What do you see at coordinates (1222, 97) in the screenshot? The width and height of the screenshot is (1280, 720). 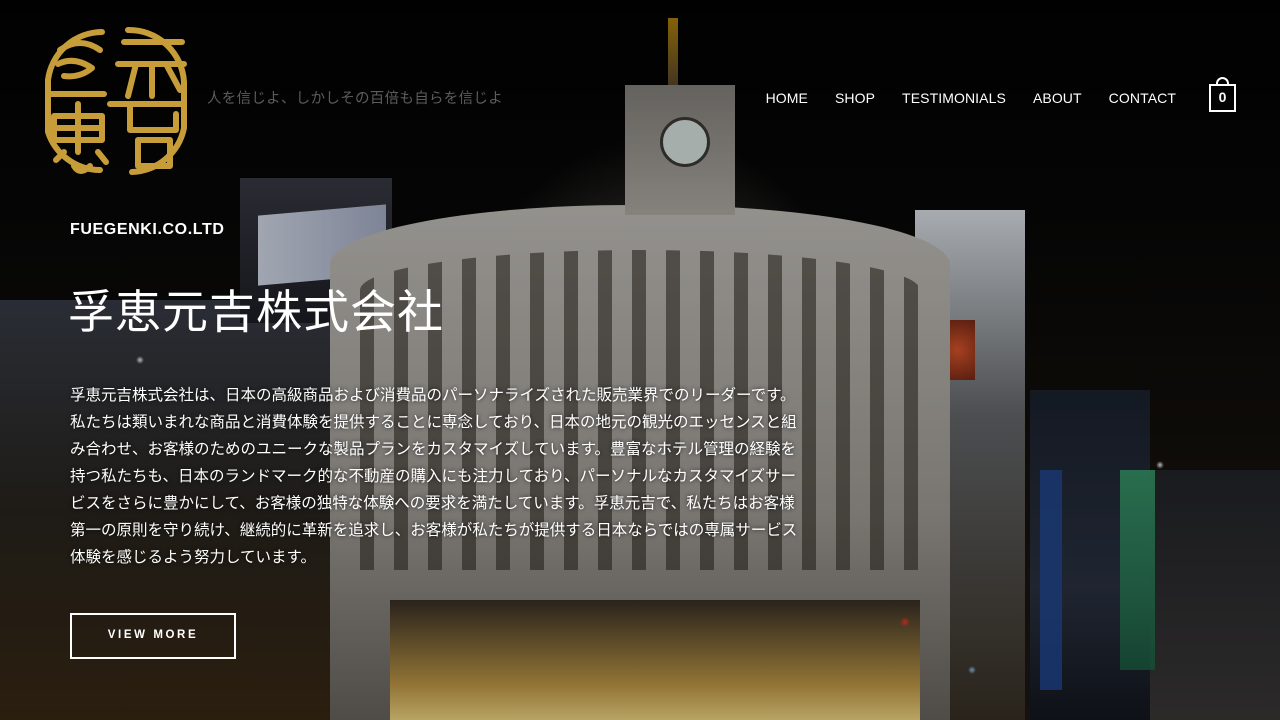 I see `cart-count: 0` at bounding box center [1222, 97].